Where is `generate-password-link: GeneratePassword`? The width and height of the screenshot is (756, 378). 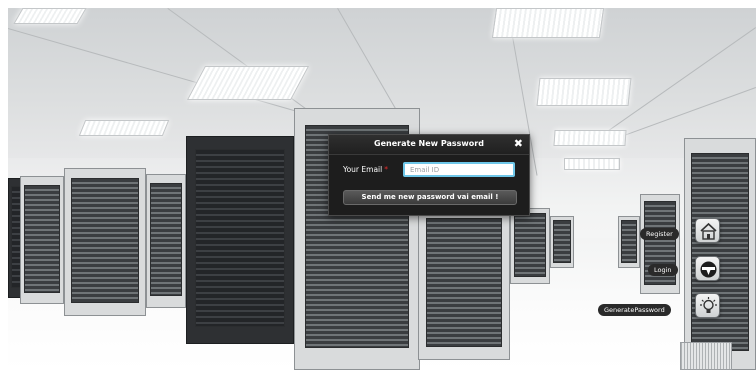 generate-password-link: GeneratePassword is located at coordinates (634, 310).